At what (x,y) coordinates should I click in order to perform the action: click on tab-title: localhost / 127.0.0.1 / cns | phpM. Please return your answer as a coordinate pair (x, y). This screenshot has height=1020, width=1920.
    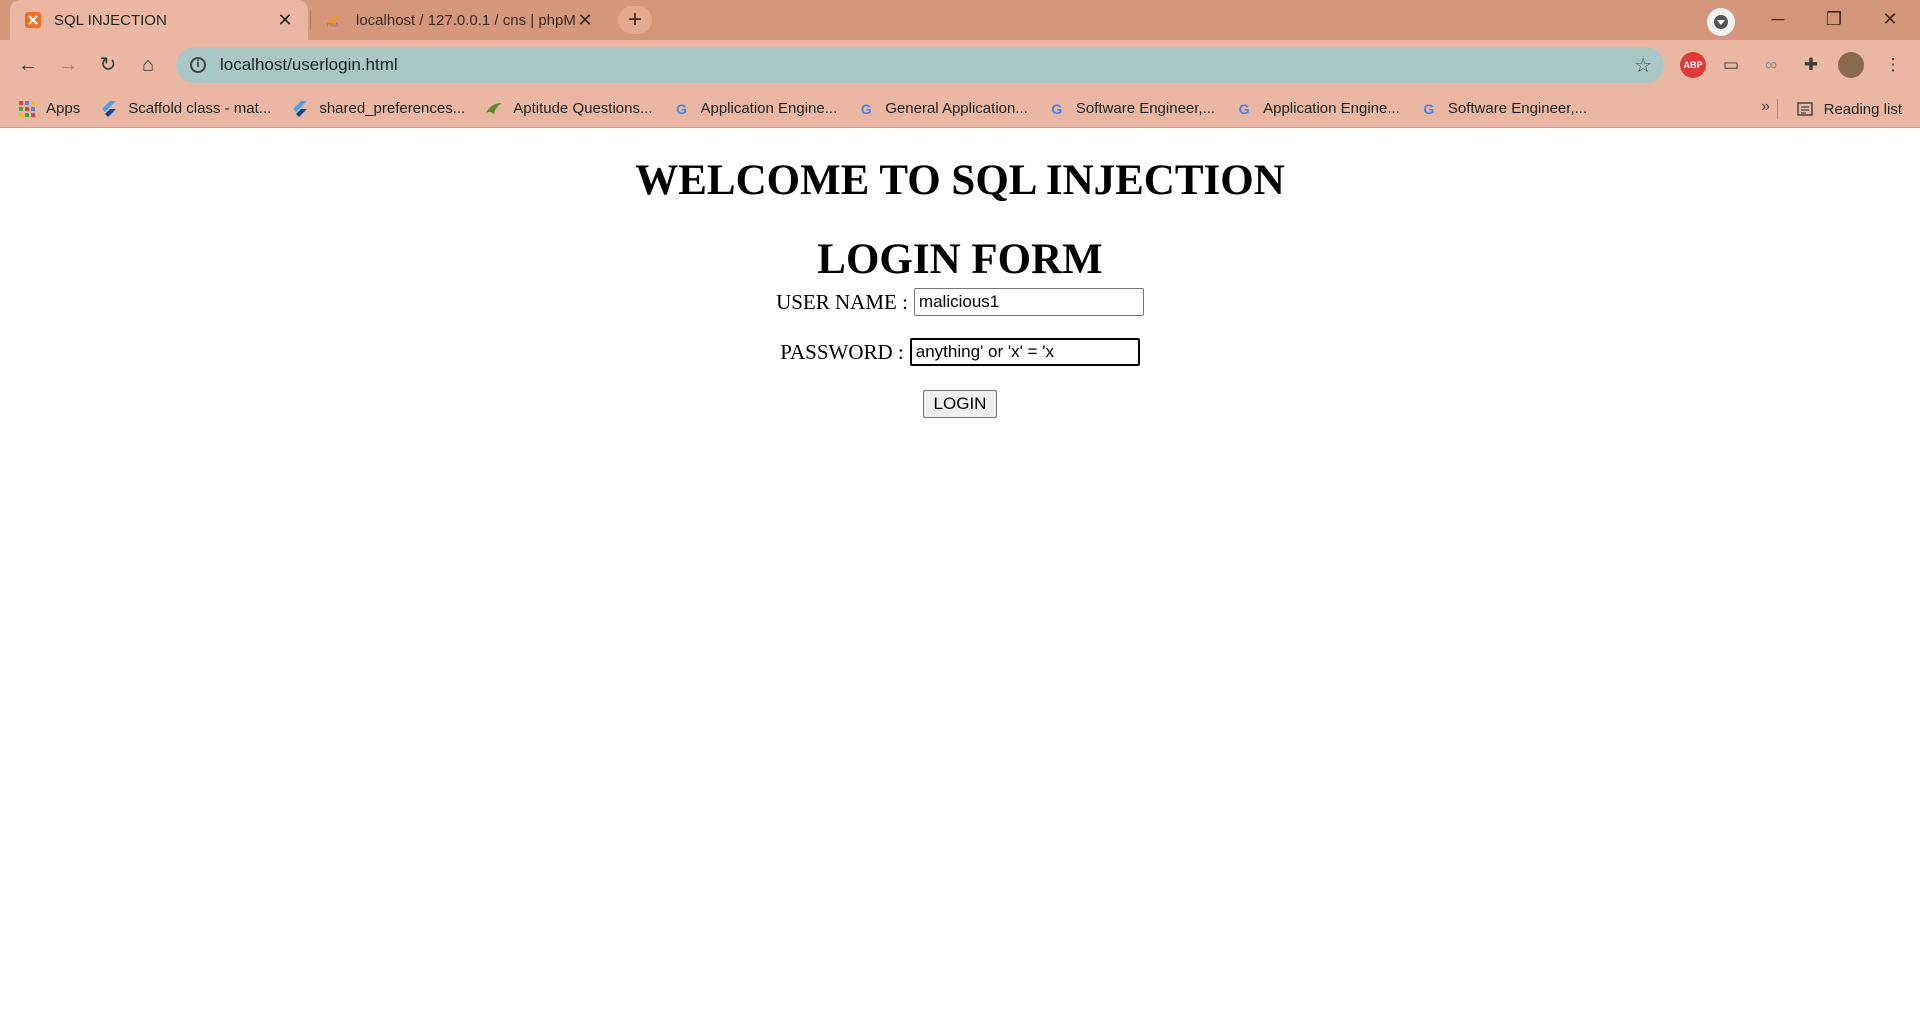
    Looking at the image, I should click on (466, 20).